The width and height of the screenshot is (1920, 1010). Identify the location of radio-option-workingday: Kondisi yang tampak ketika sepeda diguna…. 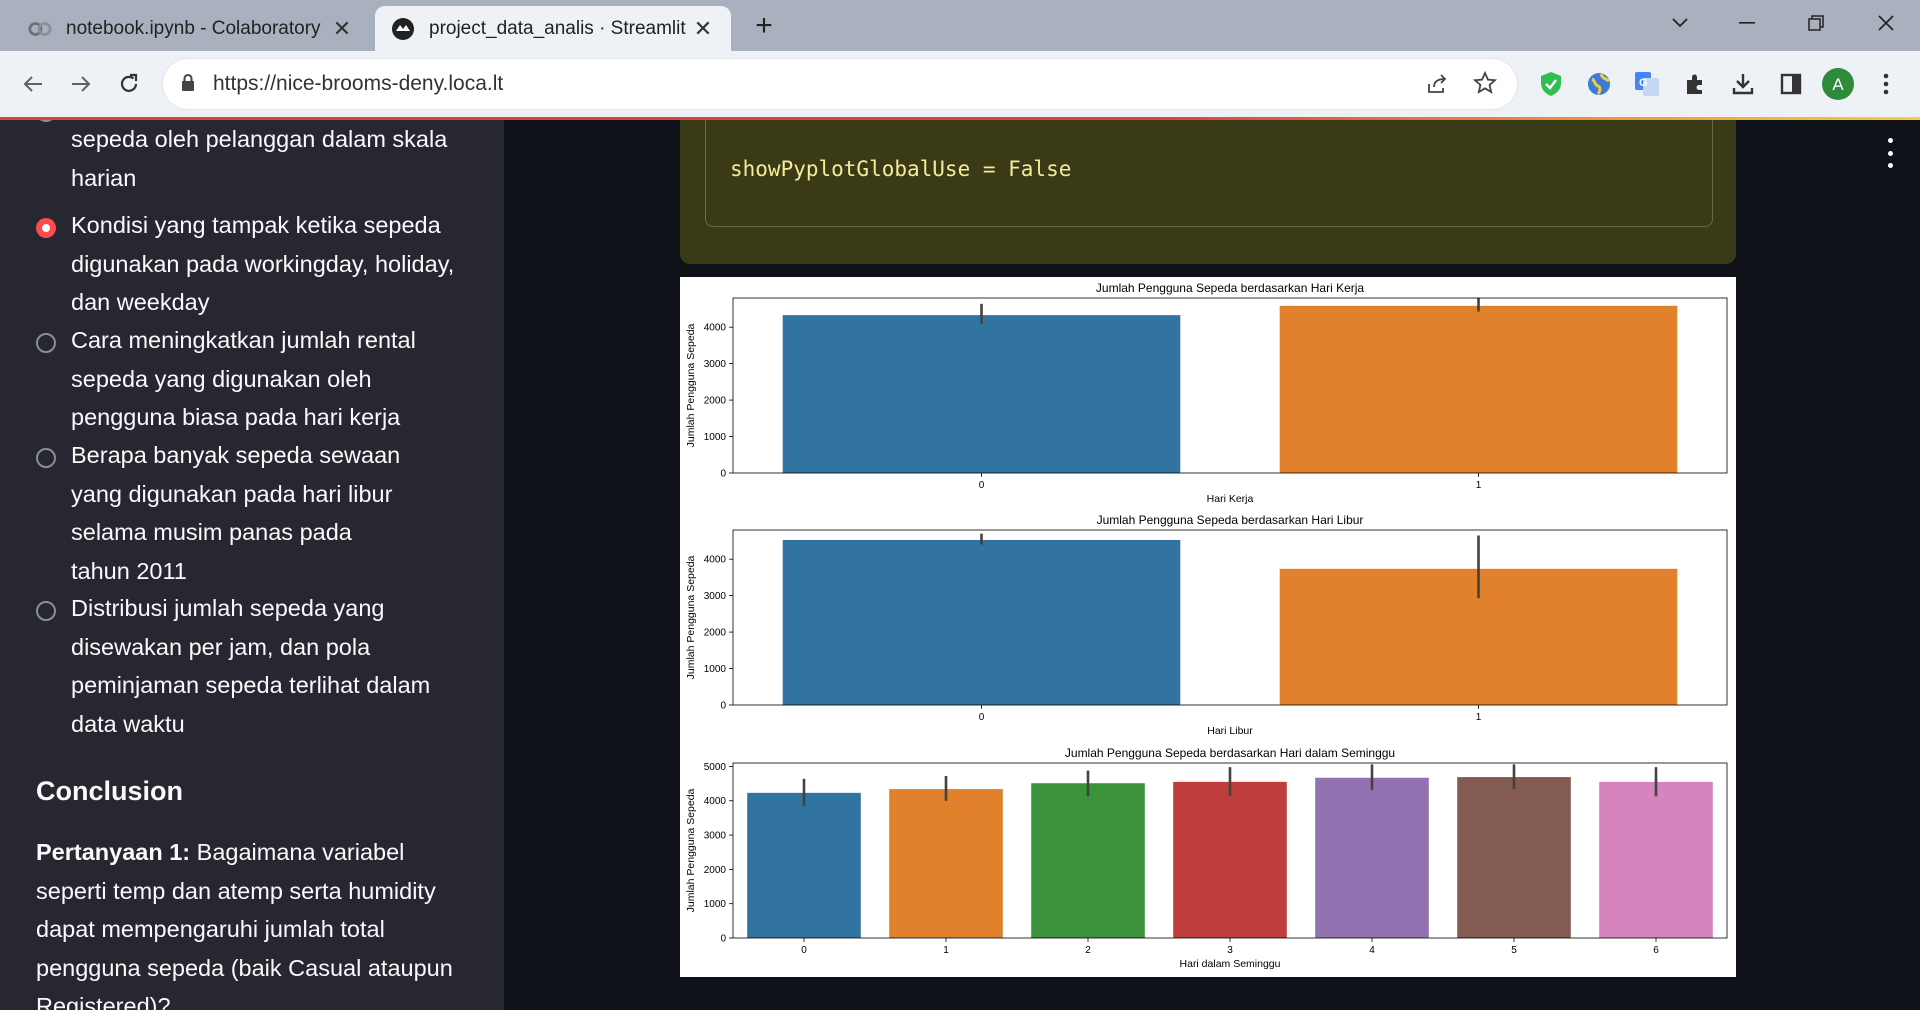
(256, 267).